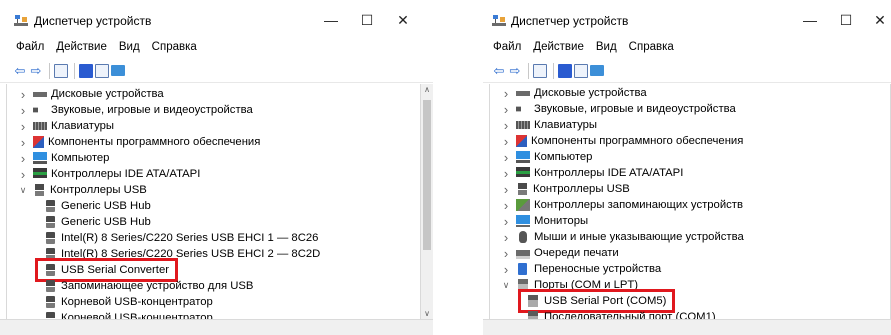 The width and height of the screenshot is (891, 335). Describe the element at coordinates (638, 205) in the screenshot. I see `tree-item-label: Контроллеры запоминающих устройств` at that location.